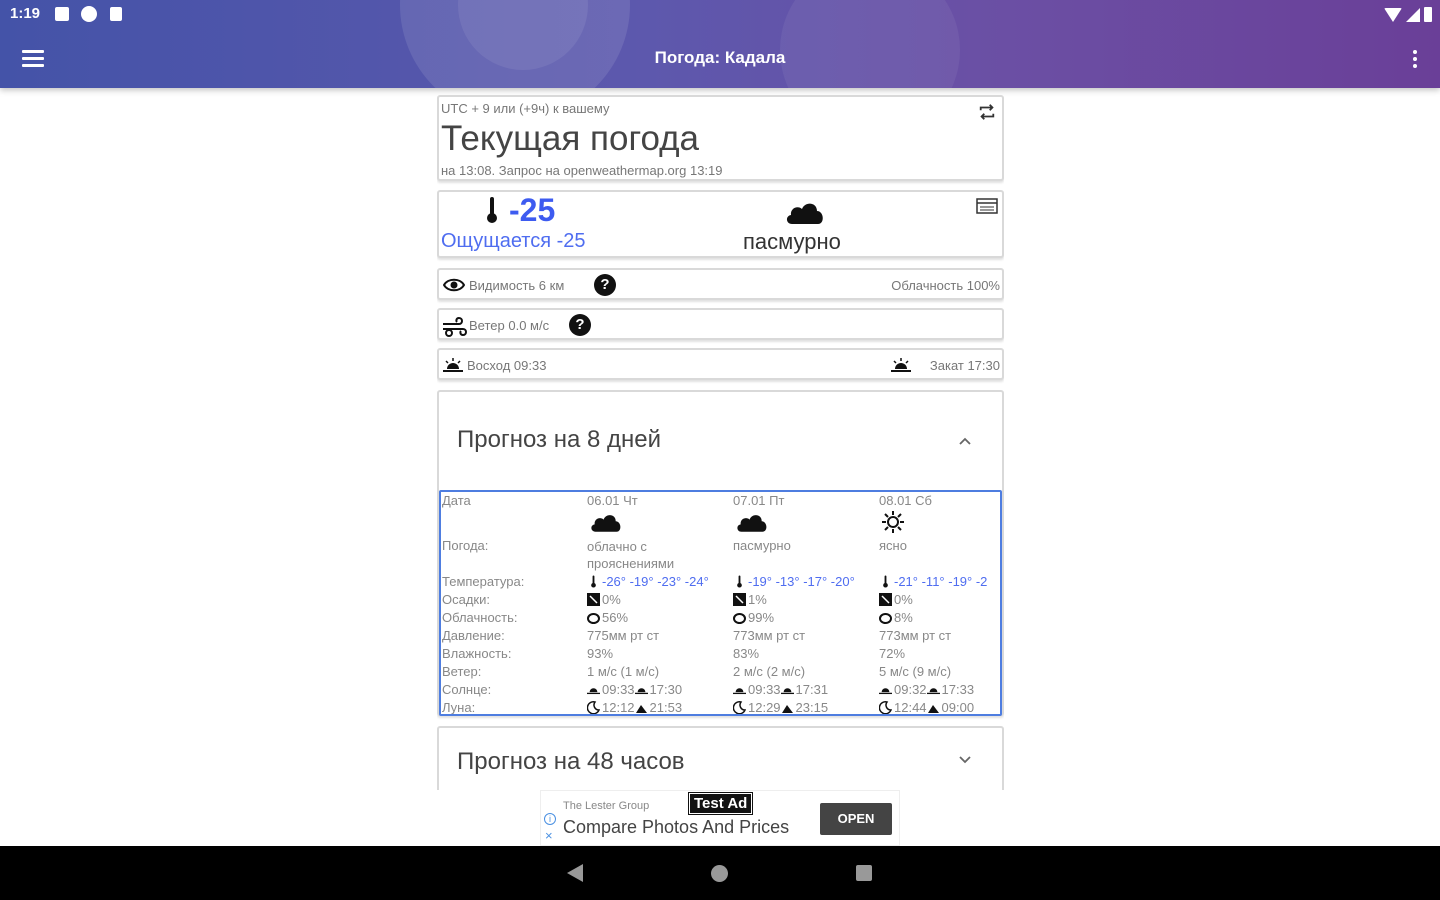  What do you see at coordinates (764, 707) in the screenshot?
I see `day-moonrise: 12:29` at bounding box center [764, 707].